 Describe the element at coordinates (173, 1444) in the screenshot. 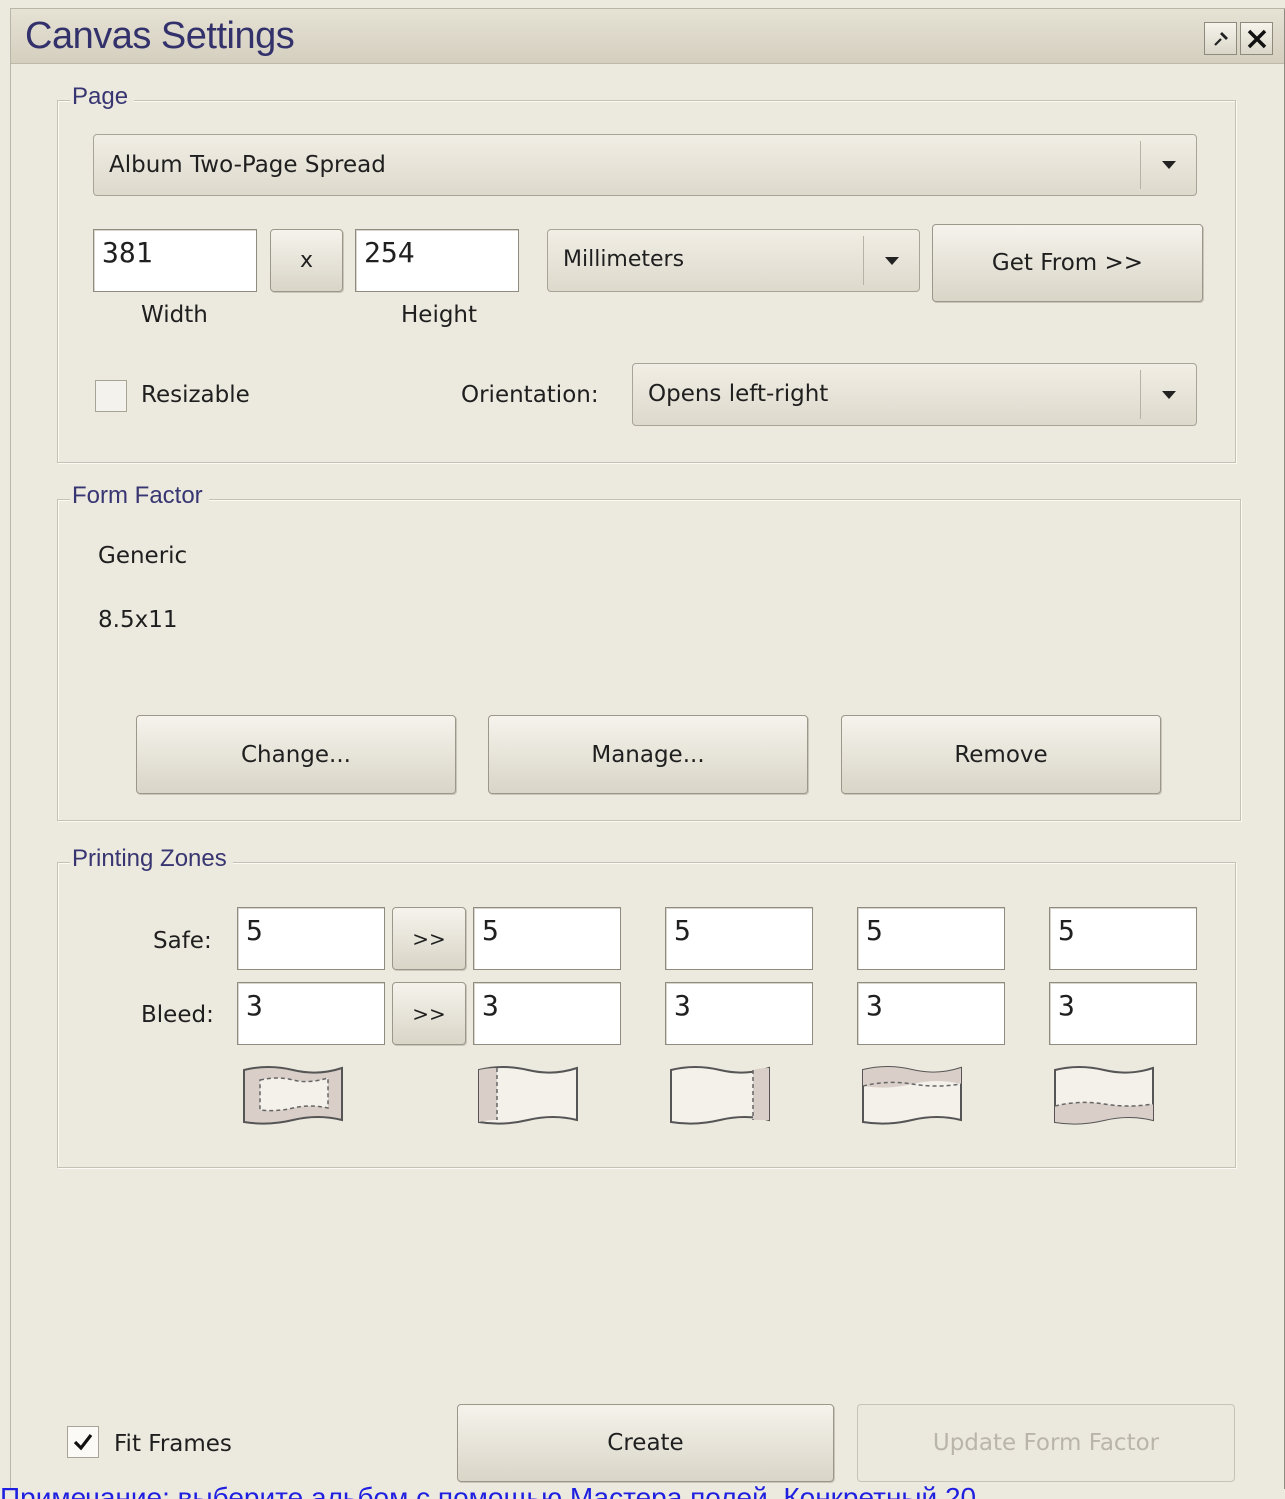

I see `fit-frames-label: Fit Frames` at that location.